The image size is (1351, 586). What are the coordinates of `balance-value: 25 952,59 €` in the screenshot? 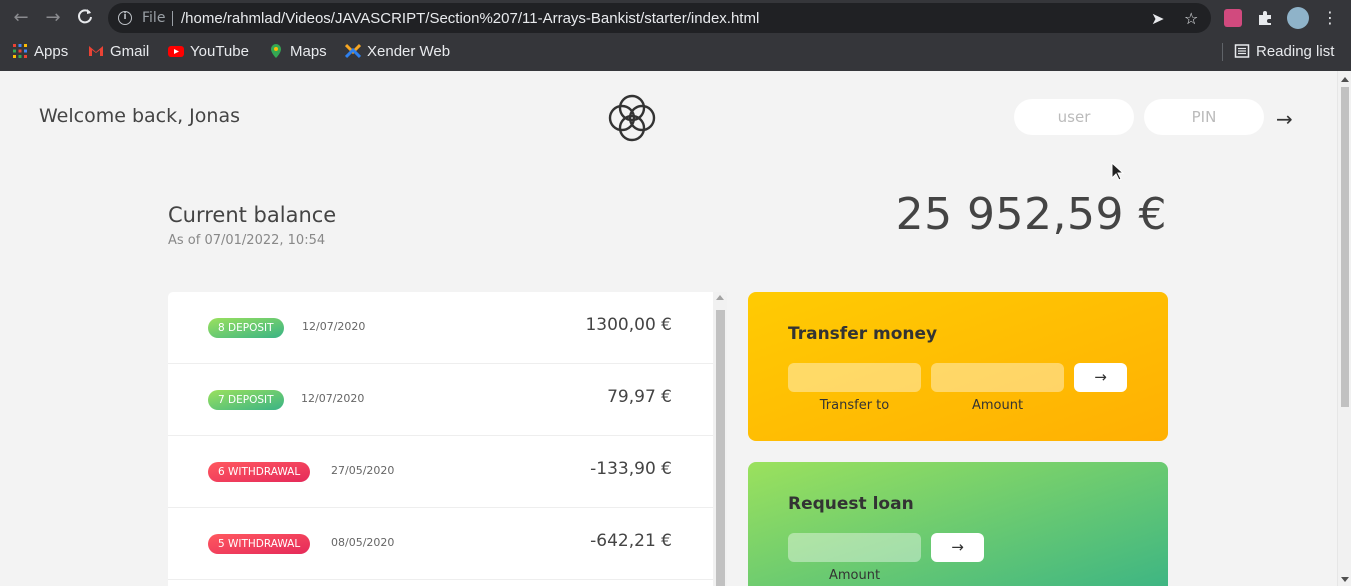 It's located at (1031, 214).